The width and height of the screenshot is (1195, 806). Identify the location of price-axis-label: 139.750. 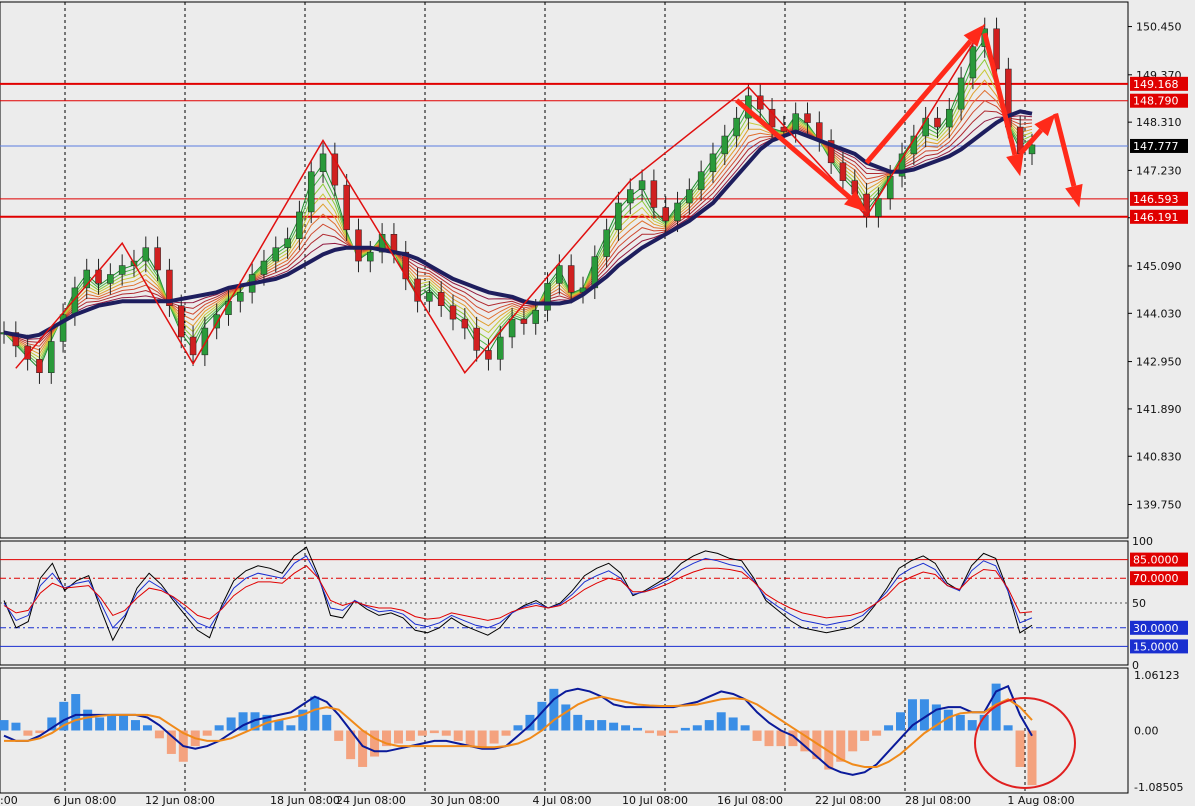
(1159, 505).